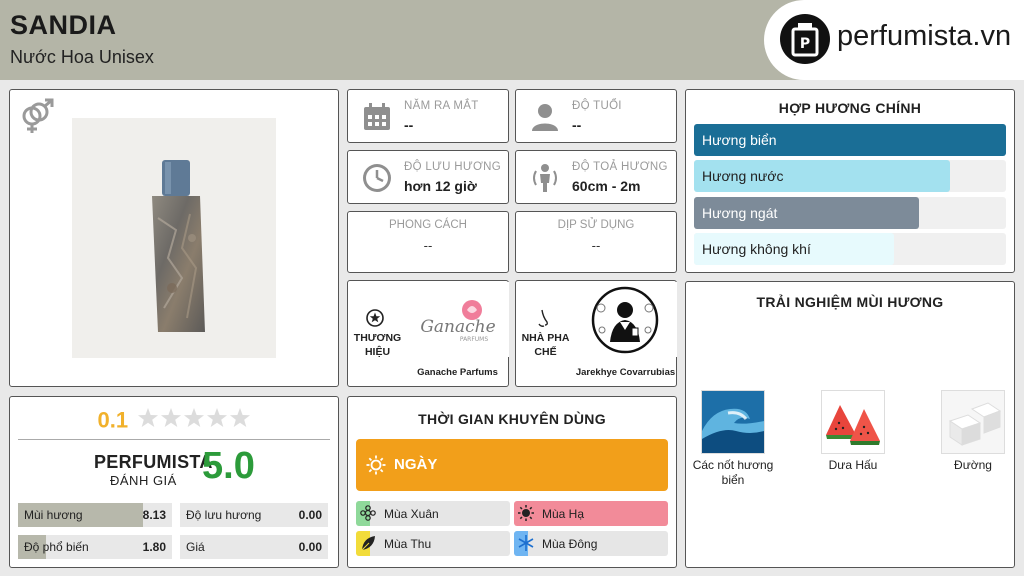 This screenshot has height=576, width=1024. I want to click on perfumista-score: 5.0, so click(228, 466).